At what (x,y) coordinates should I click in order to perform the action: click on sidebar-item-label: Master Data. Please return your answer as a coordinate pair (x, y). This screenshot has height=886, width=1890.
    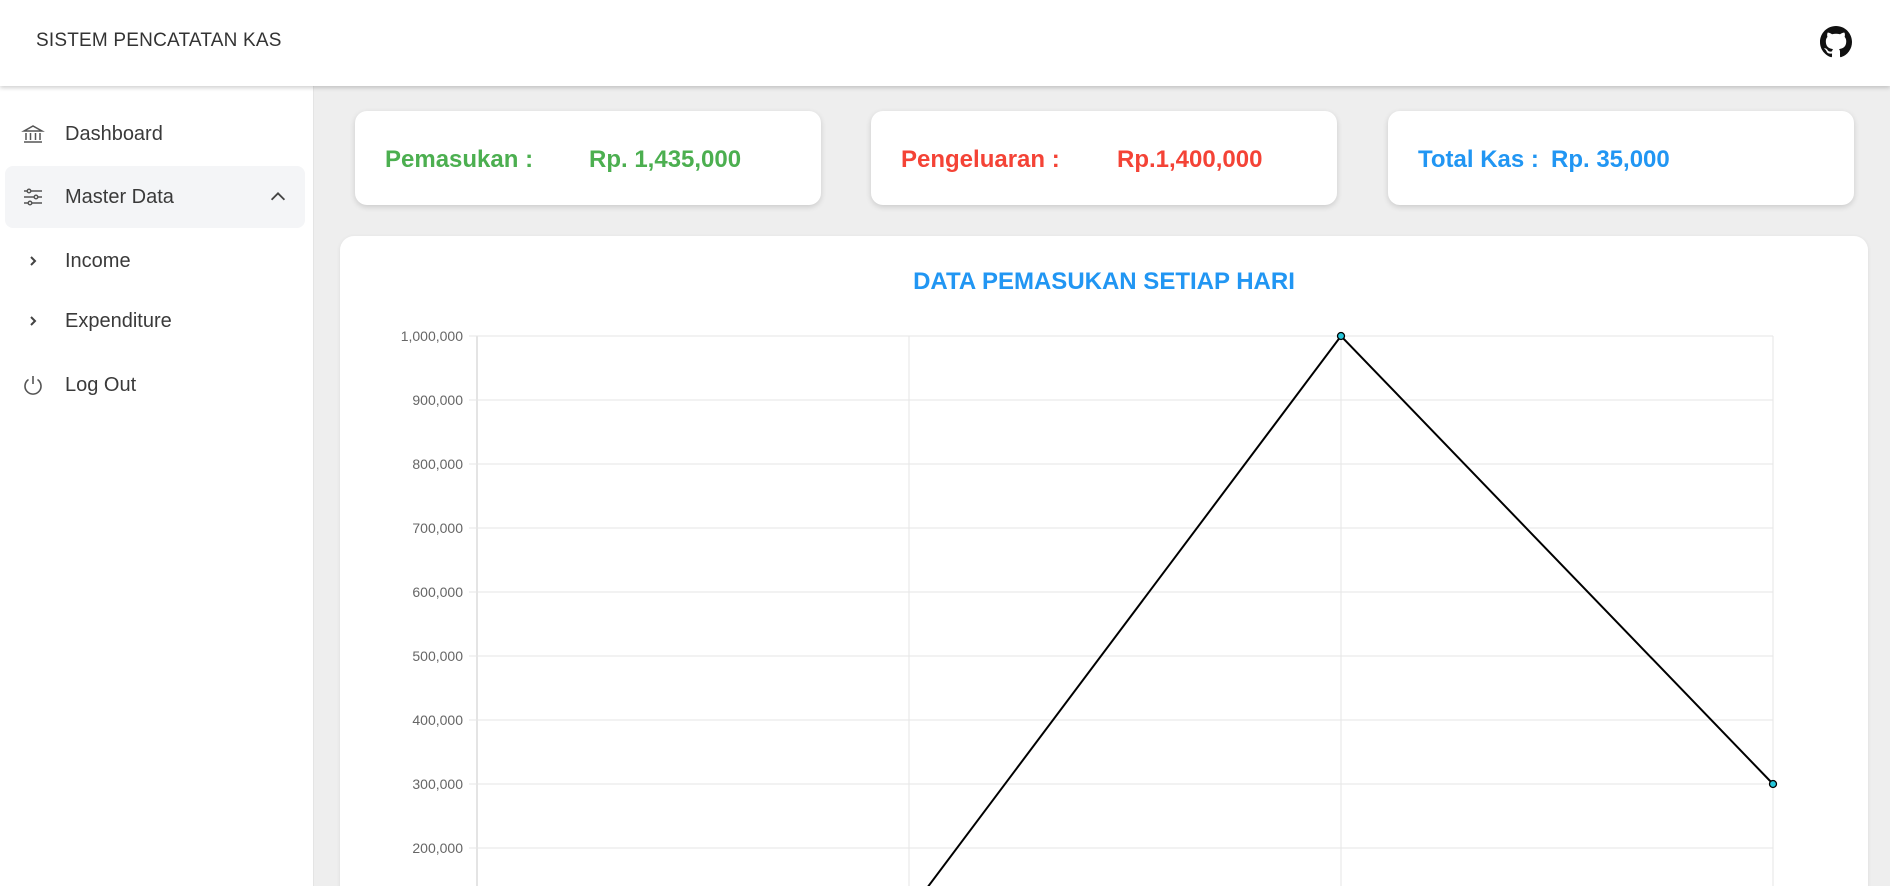
    Looking at the image, I should click on (119, 197).